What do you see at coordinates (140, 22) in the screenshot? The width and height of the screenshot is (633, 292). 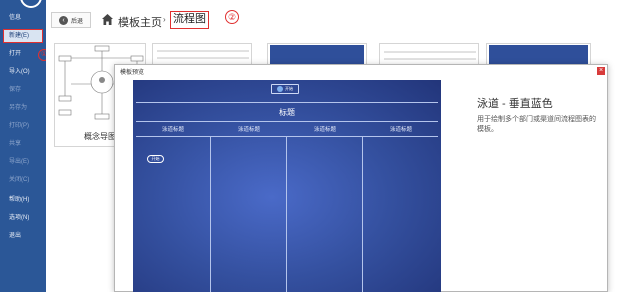 I see `breadcrumb-home: 模板主页` at bounding box center [140, 22].